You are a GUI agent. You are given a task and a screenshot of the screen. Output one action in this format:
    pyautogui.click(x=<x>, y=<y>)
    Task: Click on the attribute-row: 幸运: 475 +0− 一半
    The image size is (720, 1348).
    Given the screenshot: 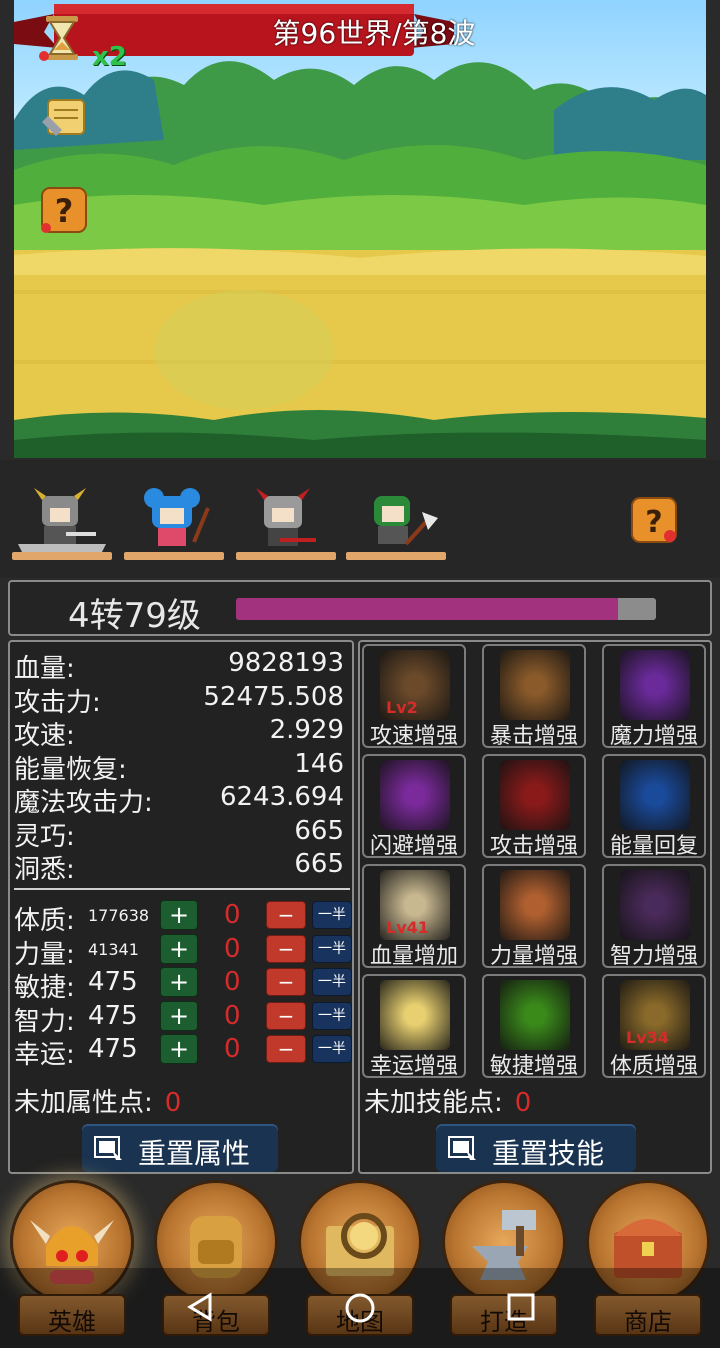 What is the action you would take?
    pyautogui.click(x=183, y=1052)
    